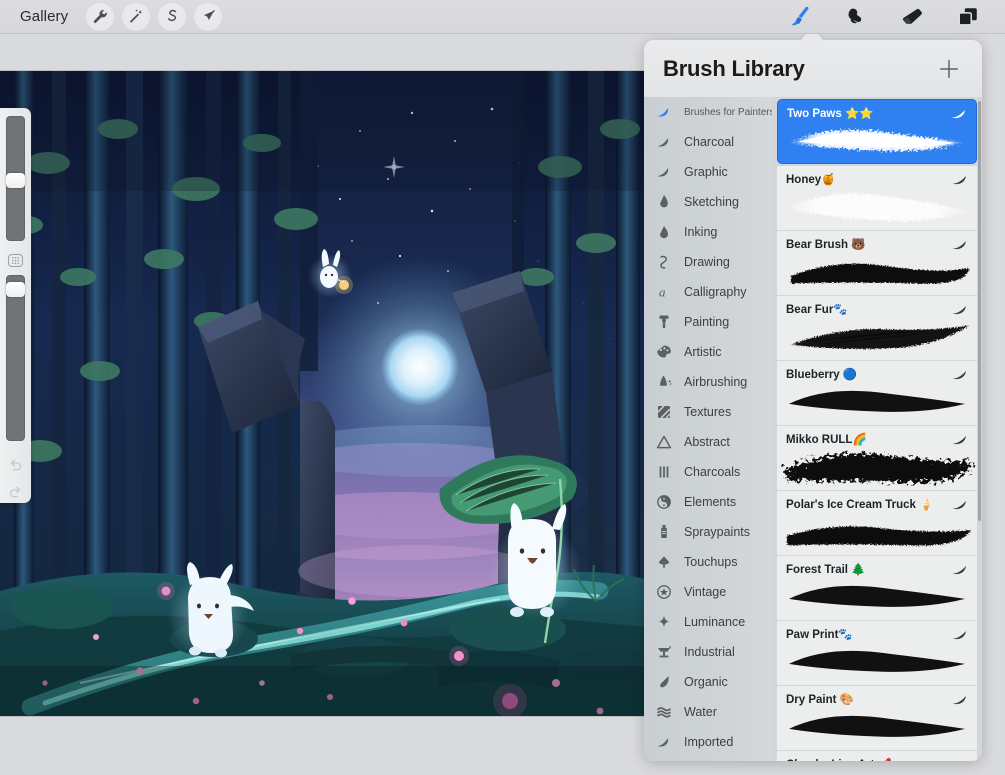  I want to click on brush-category-industrial: Industrial, so click(708, 652).